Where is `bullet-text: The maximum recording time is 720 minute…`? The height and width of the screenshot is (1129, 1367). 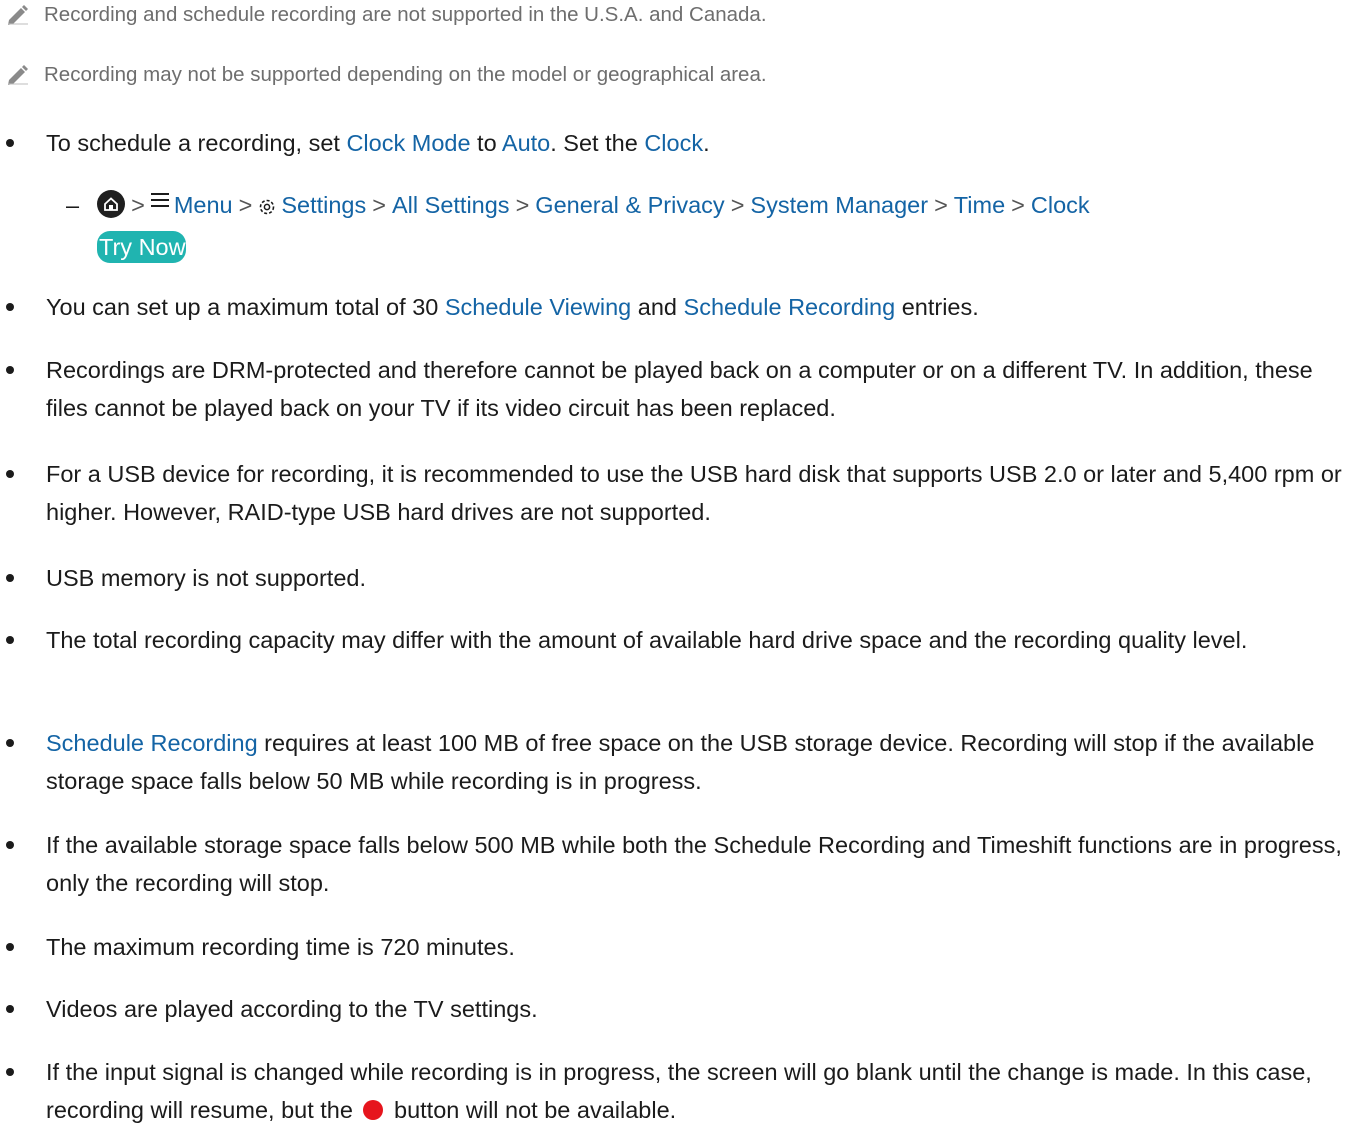
bullet-text: The maximum recording time is 720 minute… is located at coordinates (280, 947).